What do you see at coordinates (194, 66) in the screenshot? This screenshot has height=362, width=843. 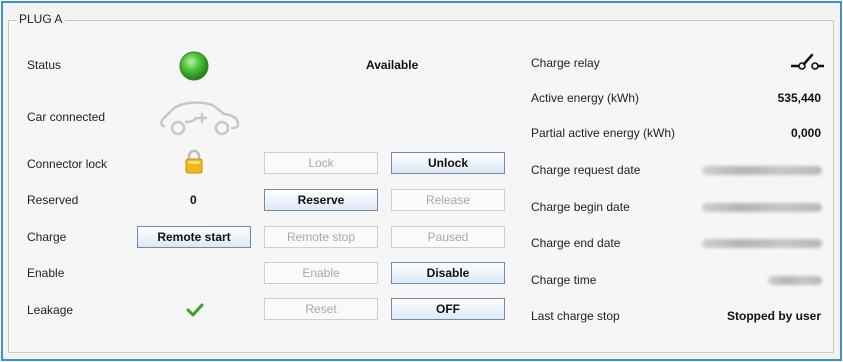 I see `status-indicator-icon` at bounding box center [194, 66].